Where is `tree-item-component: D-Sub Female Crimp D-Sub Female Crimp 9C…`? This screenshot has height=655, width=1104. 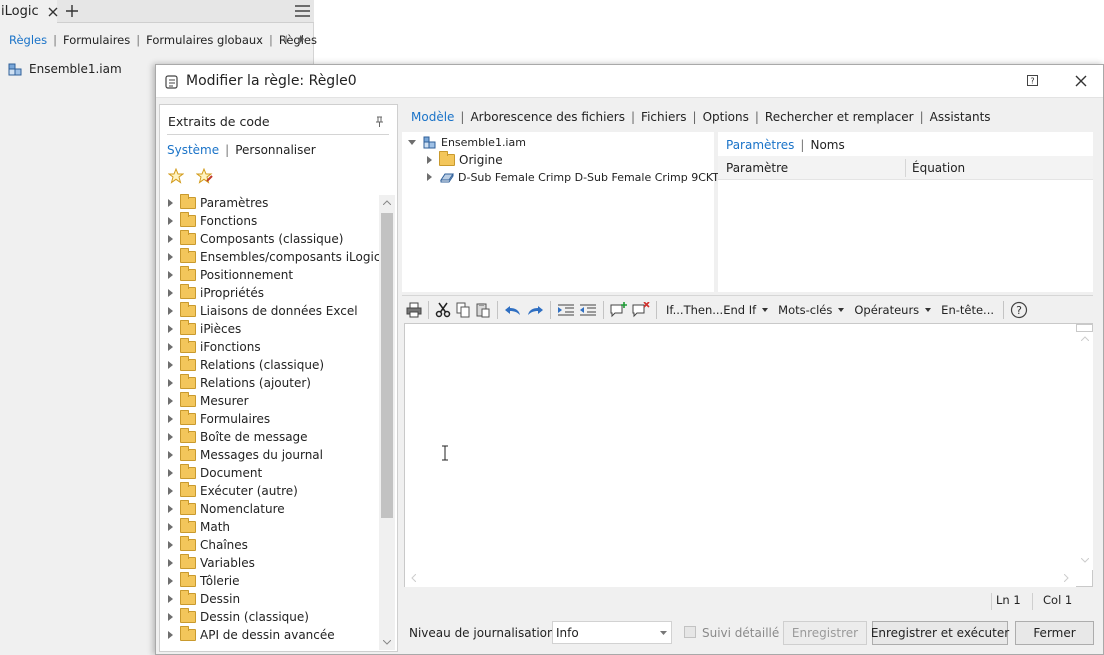
tree-item-component: D-Sub Female Crimp D-Sub Female Crimp 9C… is located at coordinates (577, 177).